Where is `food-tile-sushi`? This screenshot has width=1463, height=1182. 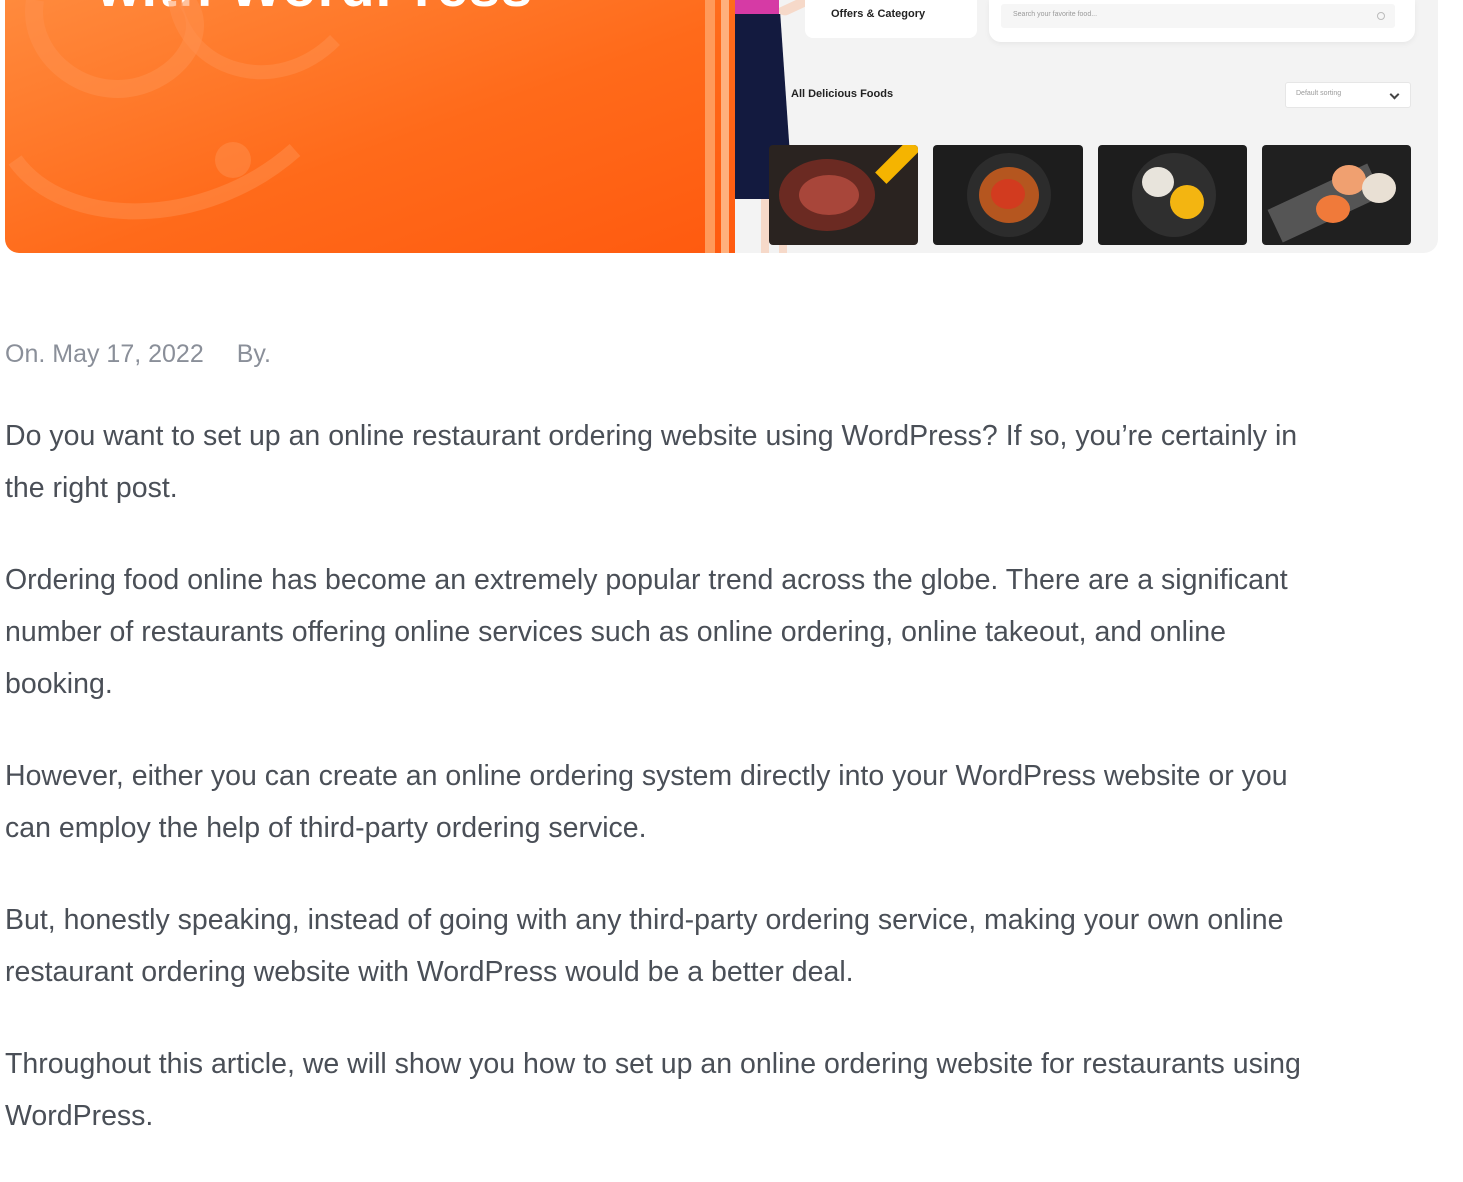 food-tile-sushi is located at coordinates (1336, 195).